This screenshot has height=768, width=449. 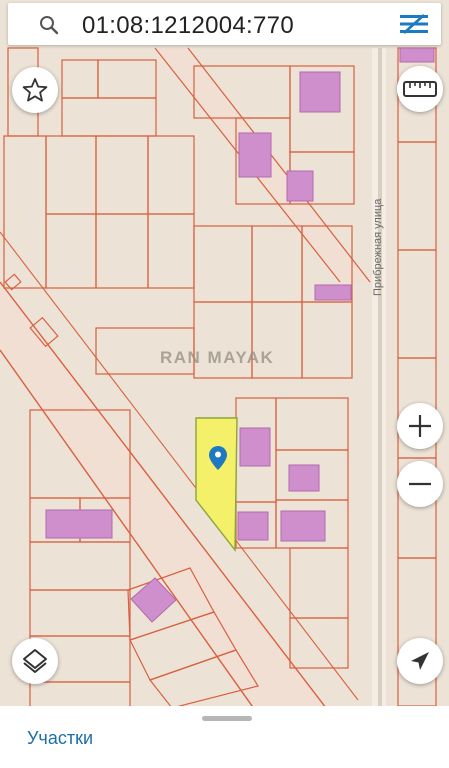 What do you see at coordinates (224, 737) in the screenshot?
I see `bottom-panel: Участки` at bounding box center [224, 737].